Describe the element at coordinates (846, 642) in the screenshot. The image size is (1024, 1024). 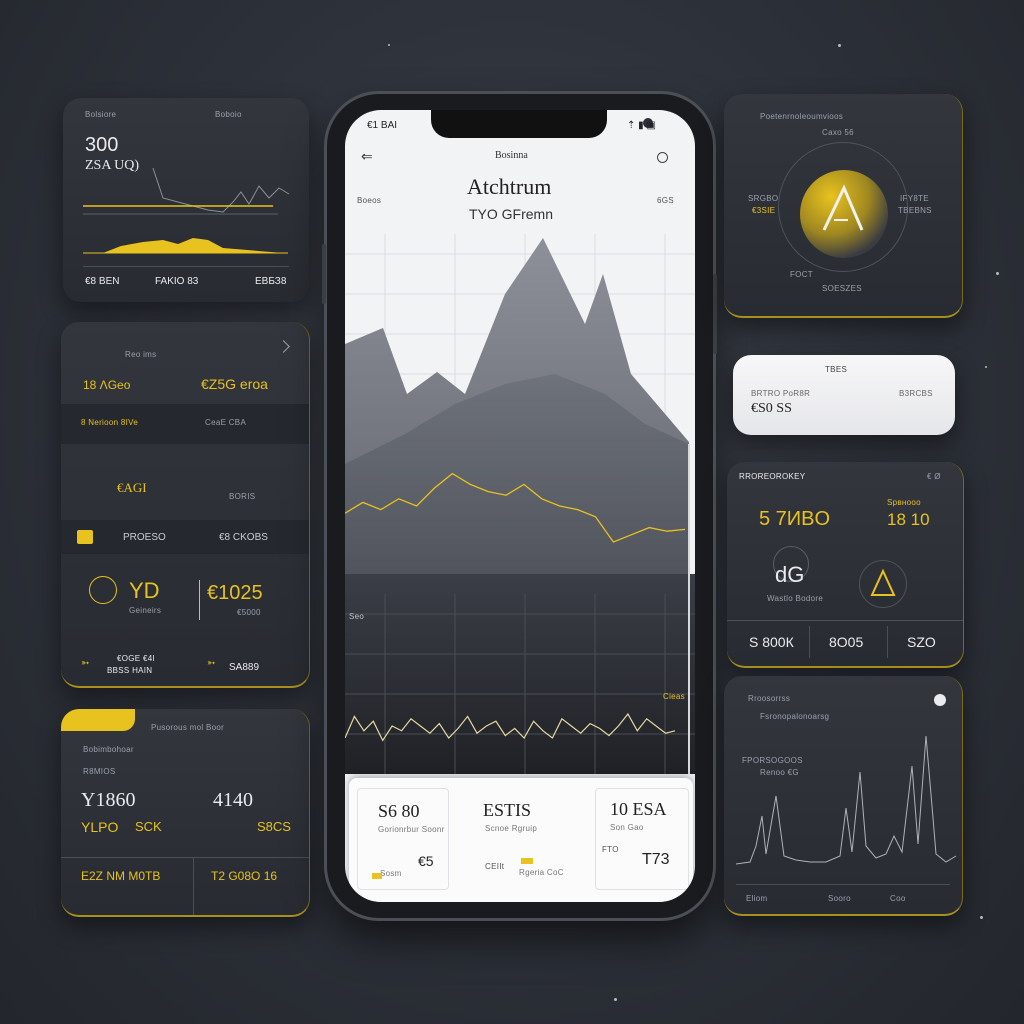
I see `footer-2: 8О05` at that location.